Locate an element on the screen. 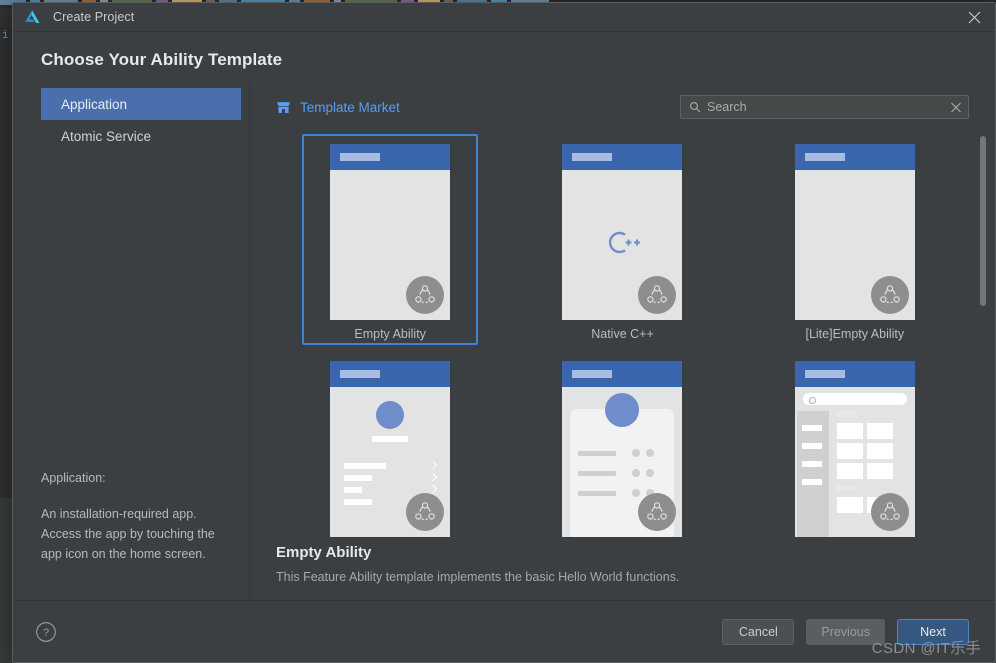 The height and width of the screenshot is (663, 996). profile-name-placeholder is located at coordinates (390, 439).